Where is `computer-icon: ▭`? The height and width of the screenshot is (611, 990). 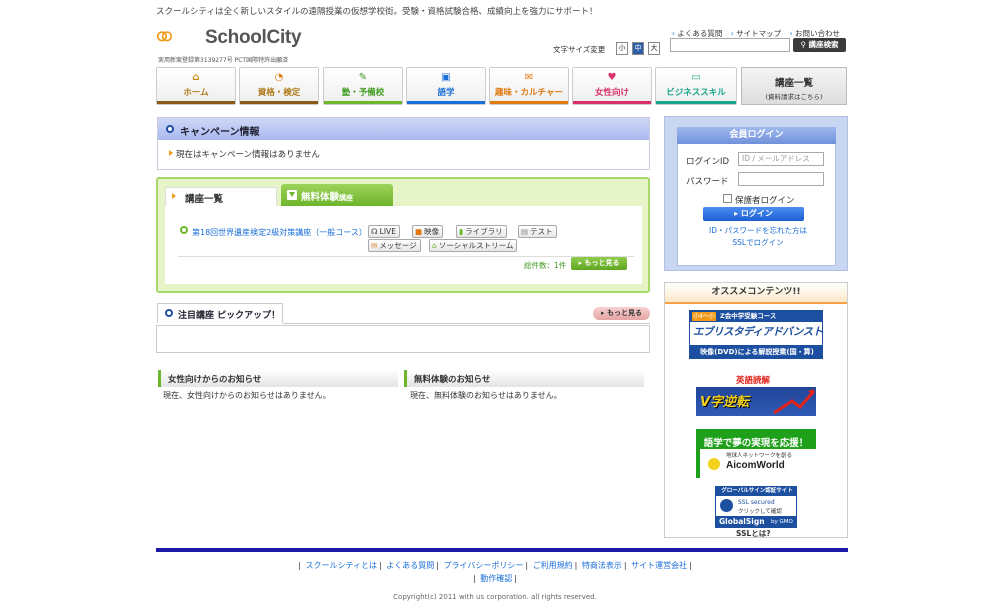 computer-icon: ▭ is located at coordinates (696, 77).